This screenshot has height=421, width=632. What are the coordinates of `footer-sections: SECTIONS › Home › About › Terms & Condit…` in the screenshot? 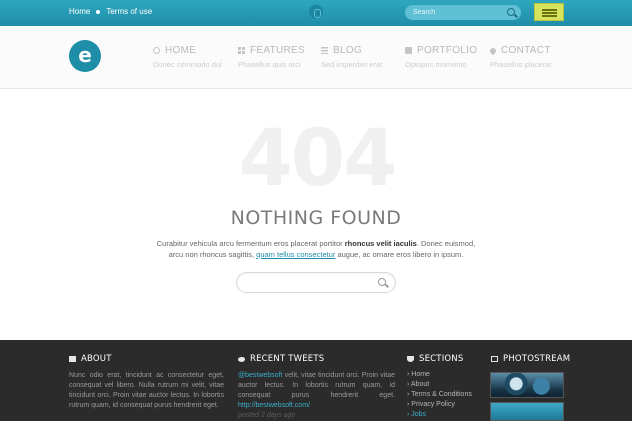 It's located at (447, 387).